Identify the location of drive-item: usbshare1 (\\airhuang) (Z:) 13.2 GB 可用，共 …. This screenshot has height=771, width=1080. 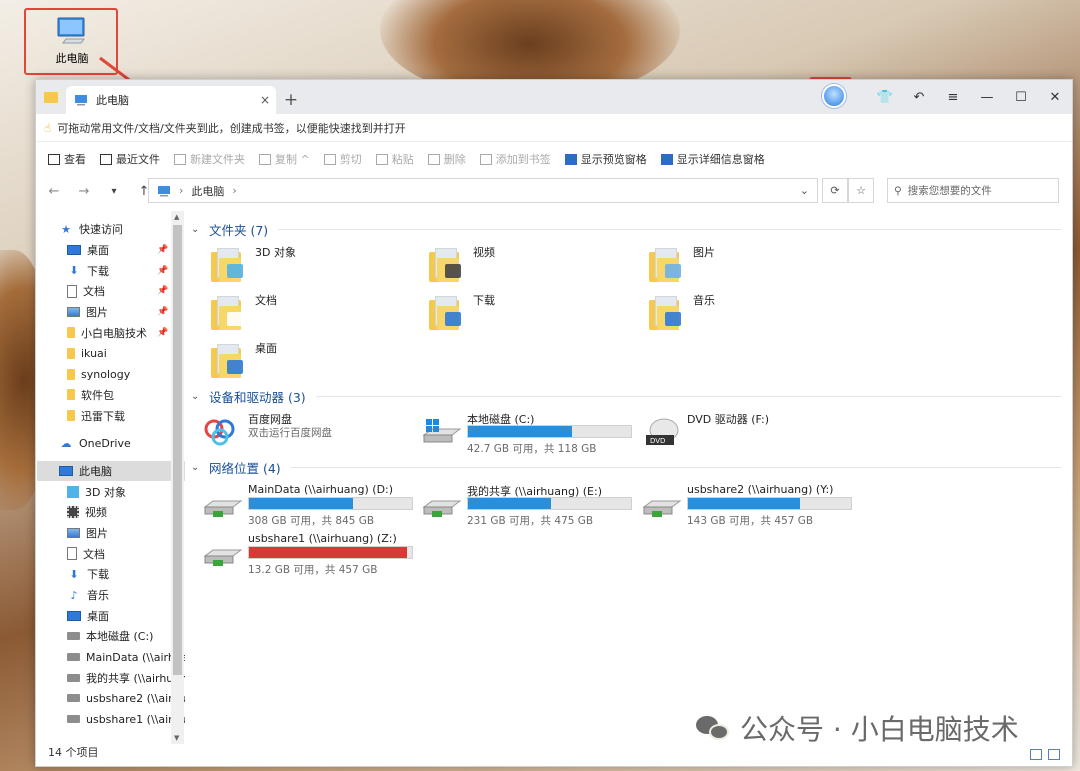
(310, 554).